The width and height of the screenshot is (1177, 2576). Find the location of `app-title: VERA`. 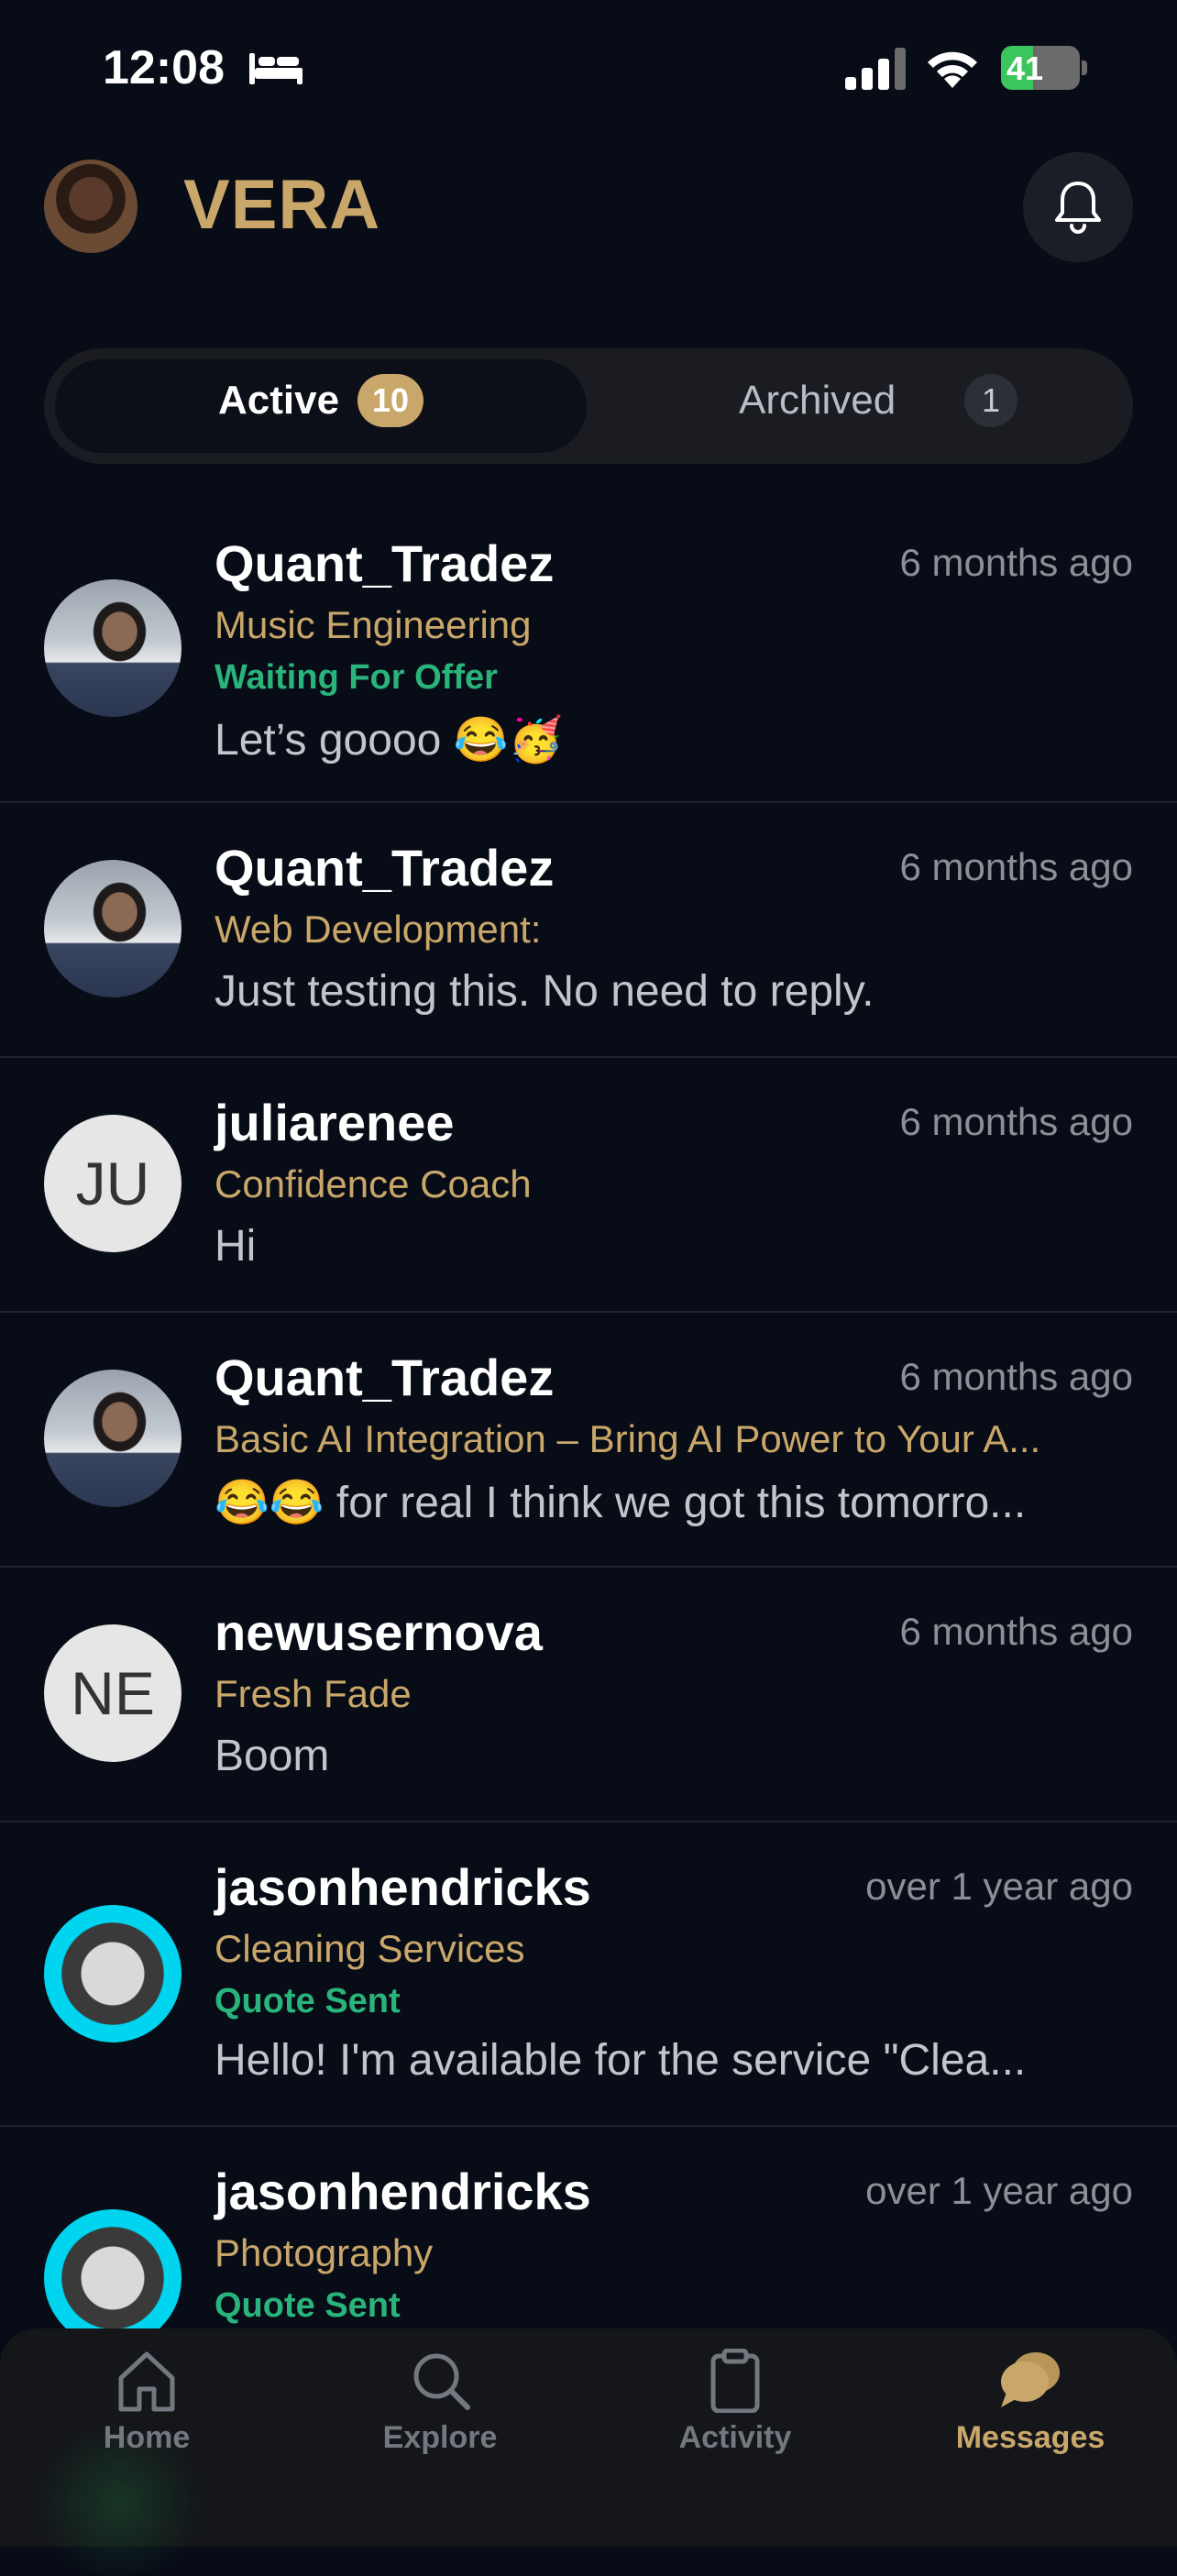

app-title: VERA is located at coordinates (282, 205).